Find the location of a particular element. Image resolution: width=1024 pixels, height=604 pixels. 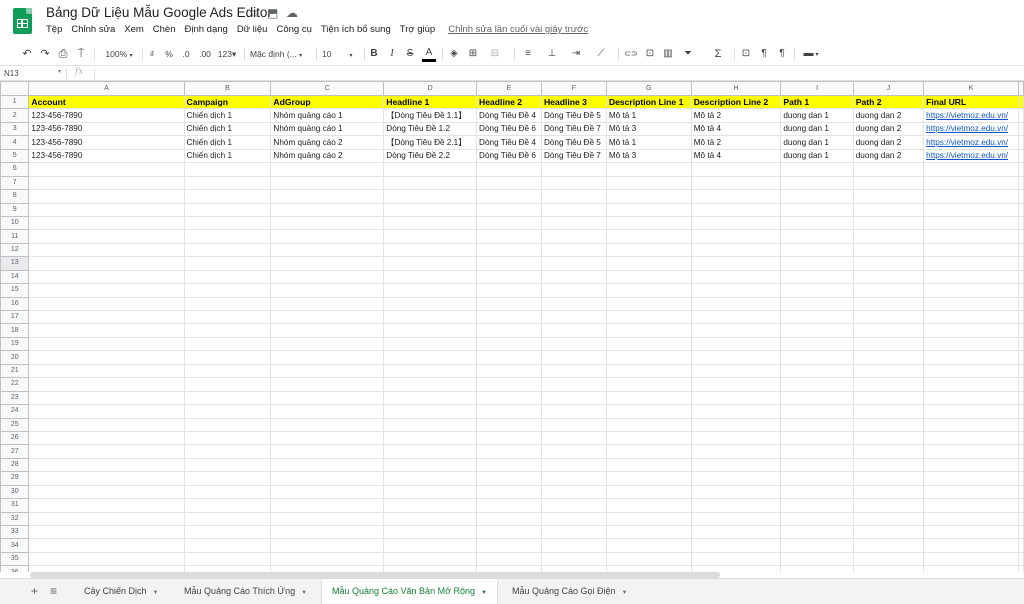

row-header: 3 is located at coordinates (15, 129).